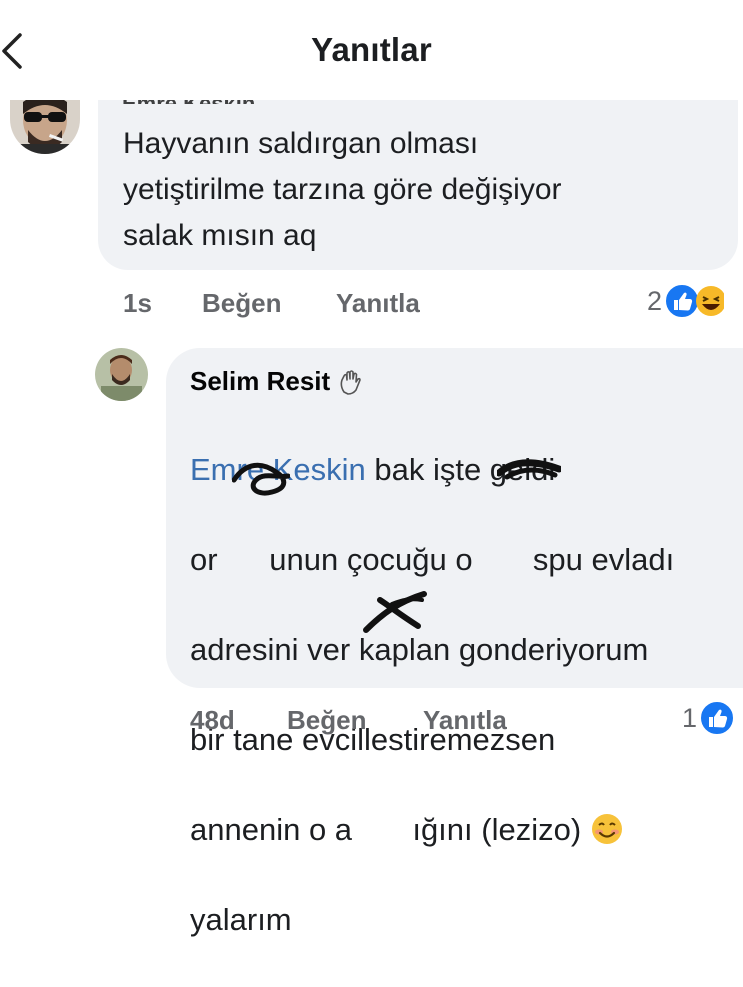 This screenshot has width=743, height=987. I want to click on reply-timestamp: 48d, so click(212, 720).